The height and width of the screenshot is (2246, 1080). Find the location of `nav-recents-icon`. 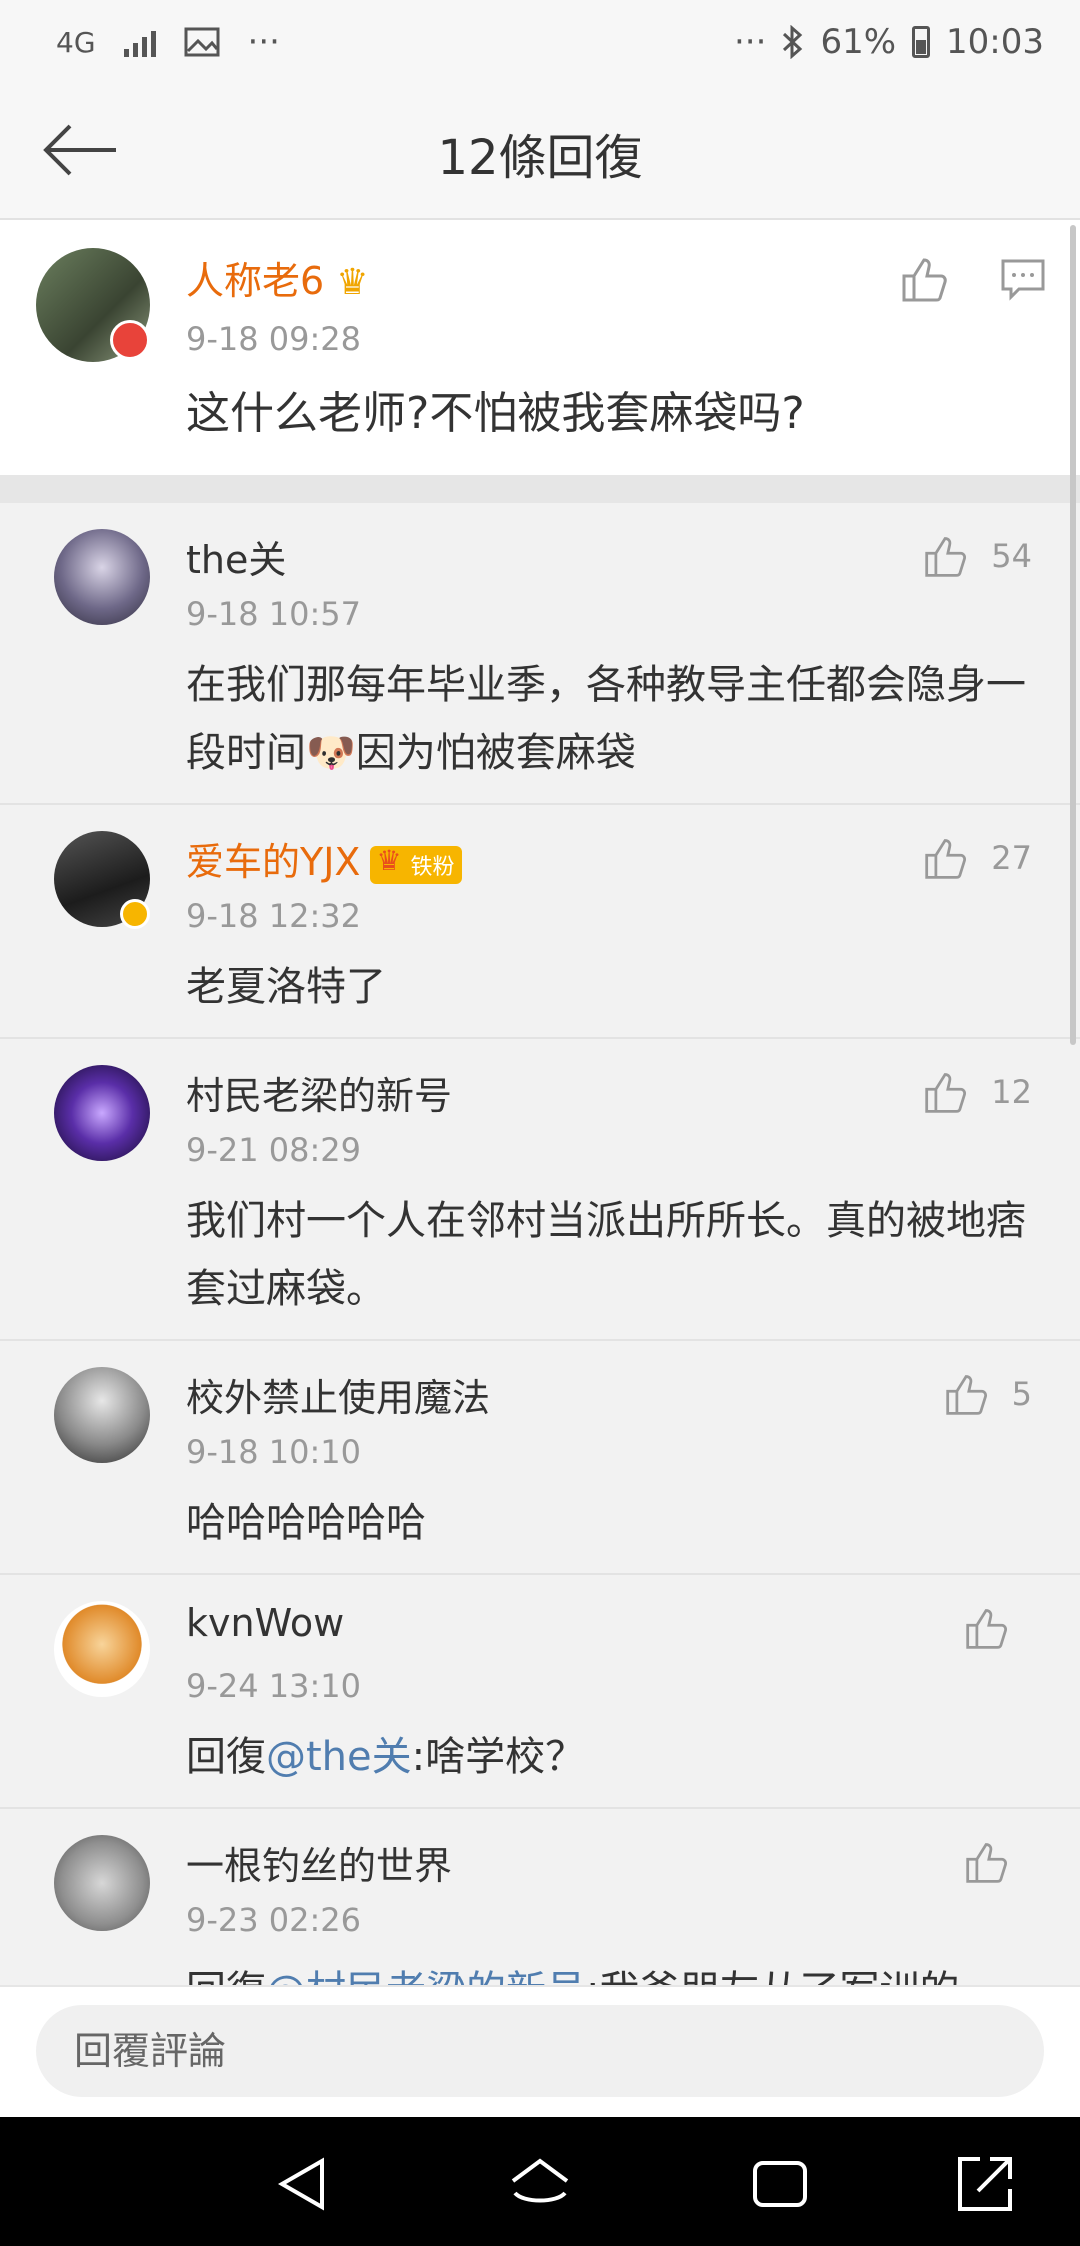

nav-recents-icon is located at coordinates (780, 2184).